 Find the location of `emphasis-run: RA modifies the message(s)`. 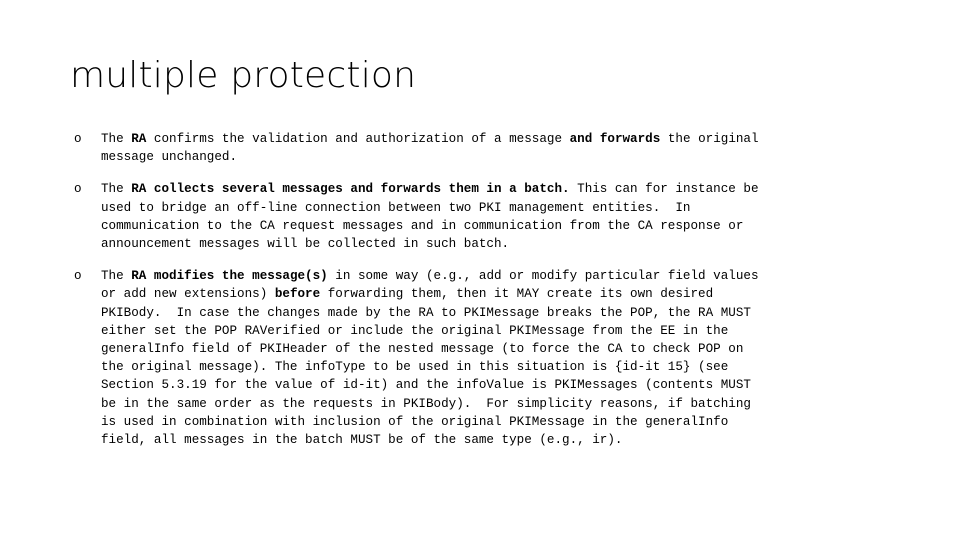

emphasis-run: RA modifies the message(s) is located at coordinates (229, 276).